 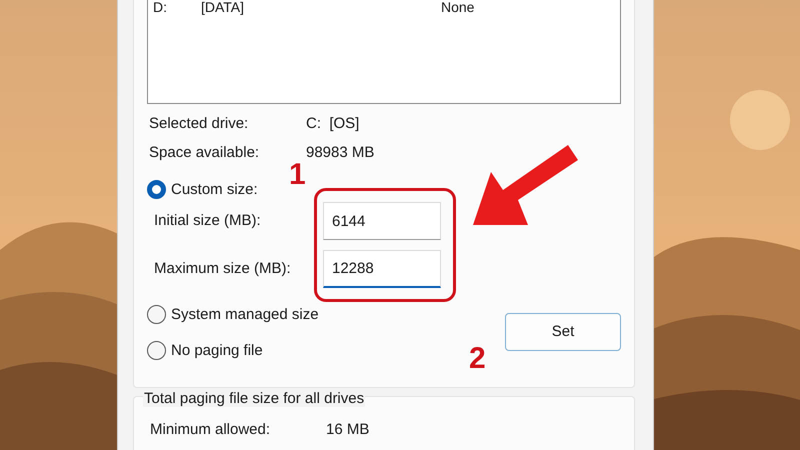 What do you see at coordinates (199, 123) in the screenshot?
I see `field-label: Selected drive:` at bounding box center [199, 123].